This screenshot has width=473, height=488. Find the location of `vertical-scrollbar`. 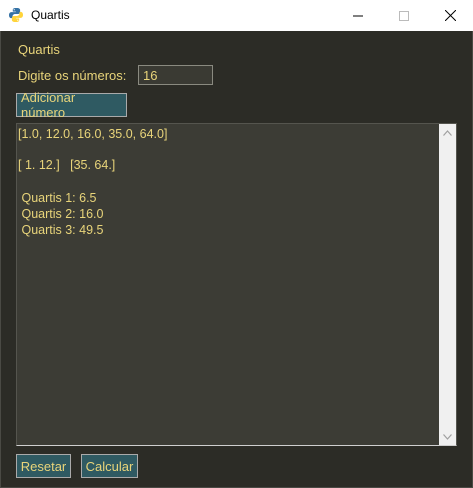

vertical-scrollbar is located at coordinates (447, 284).